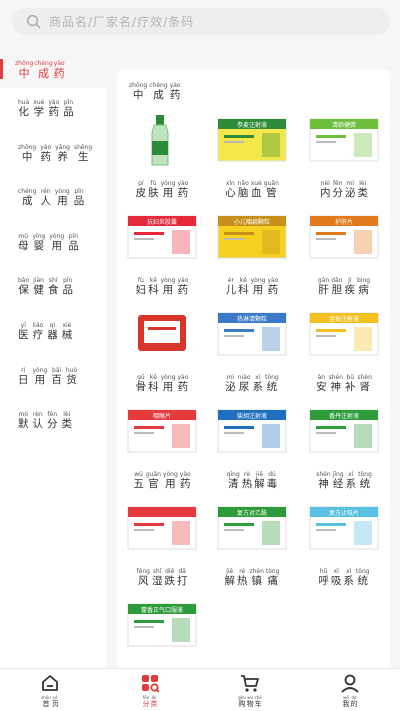  What do you see at coordinates (38, 335) in the screenshot?
I see `hanzi: 疗` at bounding box center [38, 335].